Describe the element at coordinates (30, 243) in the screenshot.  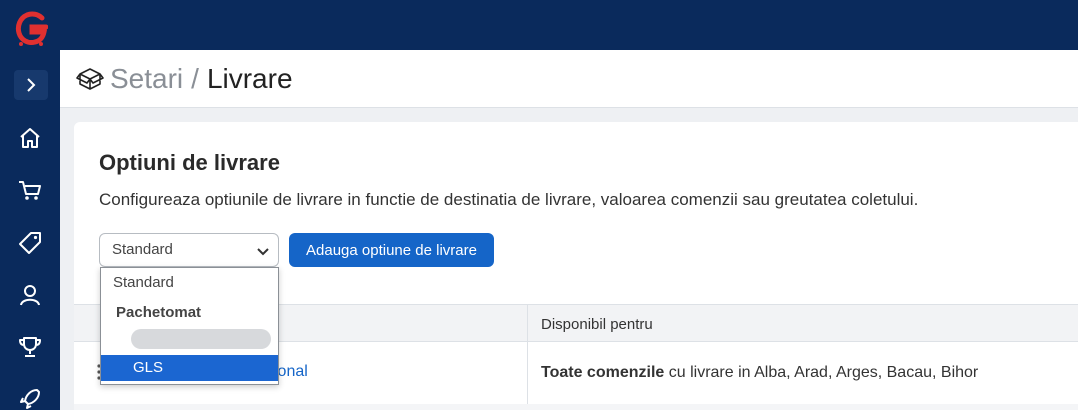
I see `tag-icon` at that location.